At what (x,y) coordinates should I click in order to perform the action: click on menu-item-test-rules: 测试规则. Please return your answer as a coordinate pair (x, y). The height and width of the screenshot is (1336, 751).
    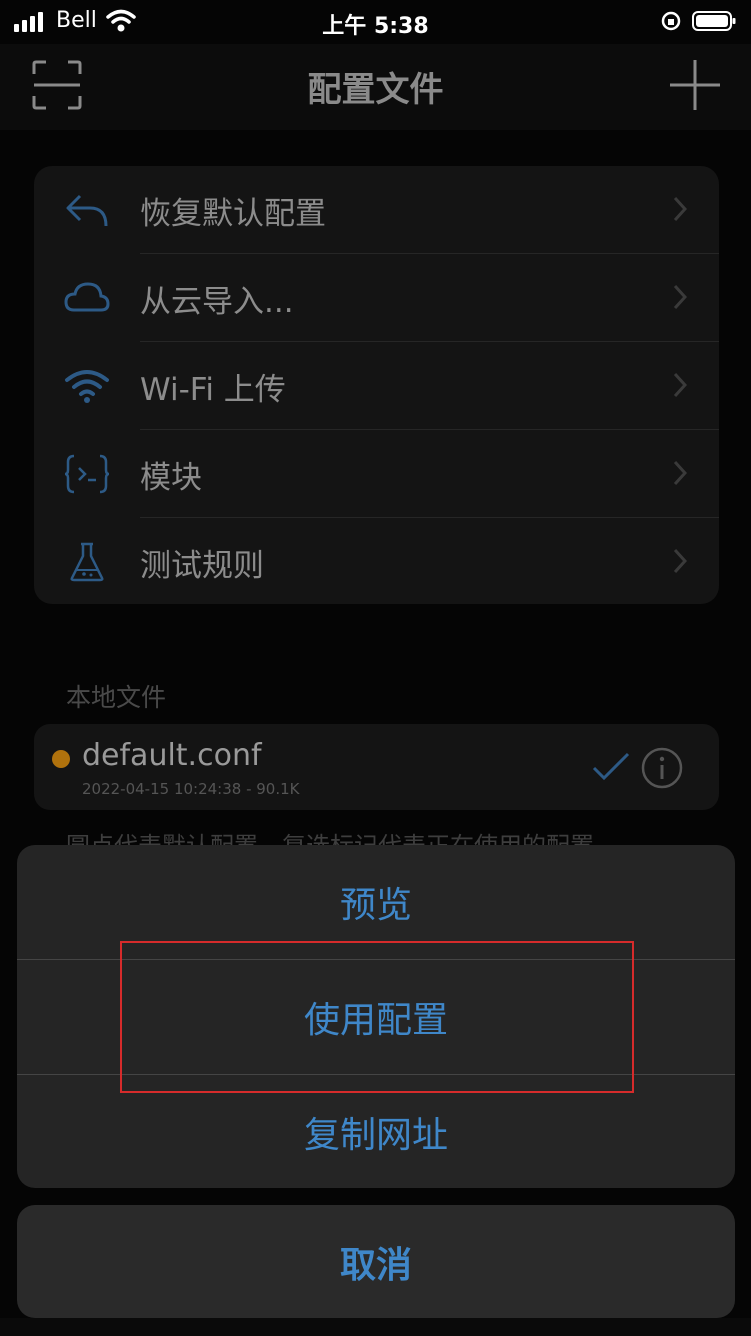
    Looking at the image, I should click on (376, 561).